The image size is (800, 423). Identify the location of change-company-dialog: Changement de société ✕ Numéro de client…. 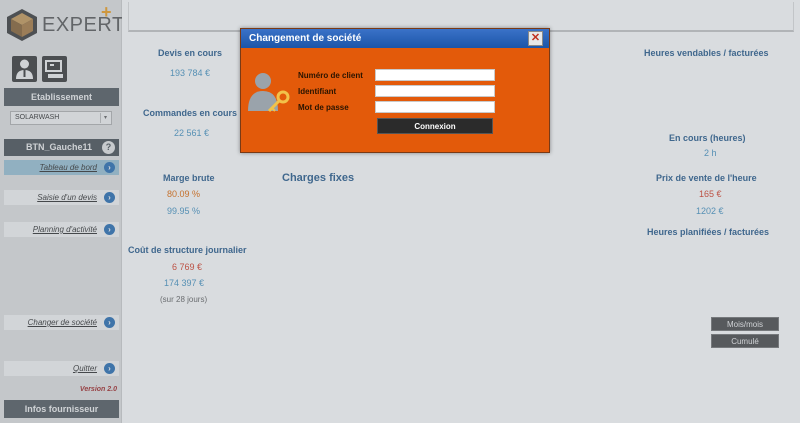
(395, 90).